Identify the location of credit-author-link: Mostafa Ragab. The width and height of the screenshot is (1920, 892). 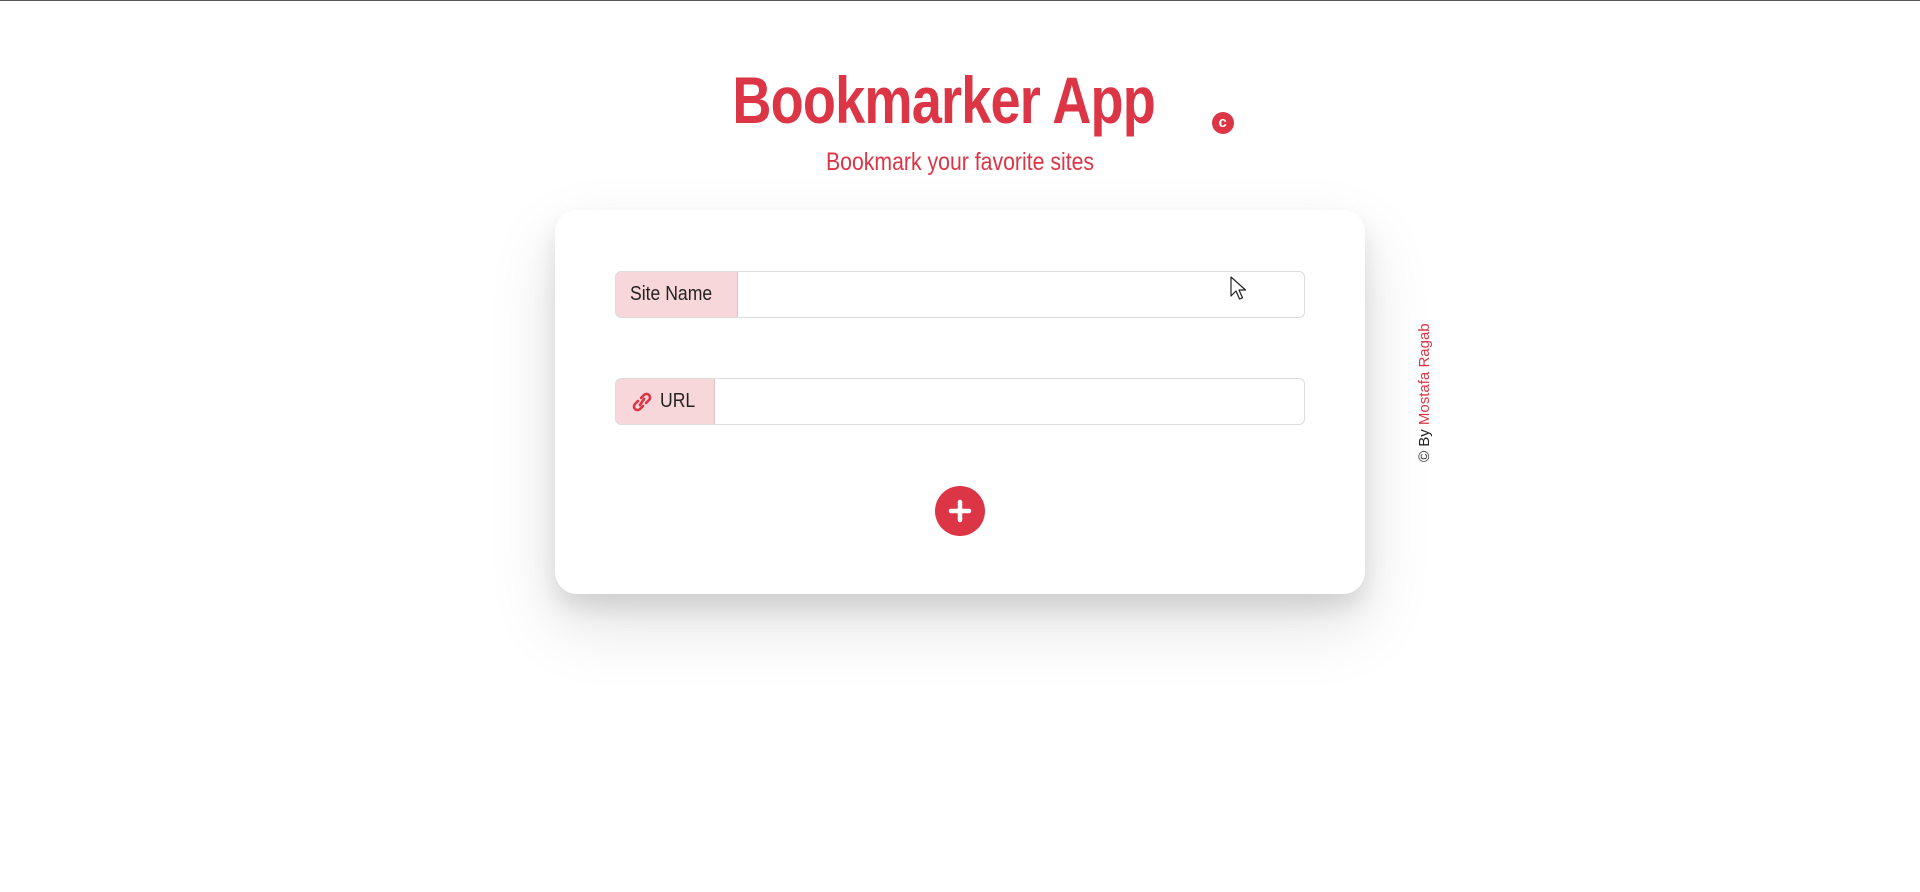
(1424, 374).